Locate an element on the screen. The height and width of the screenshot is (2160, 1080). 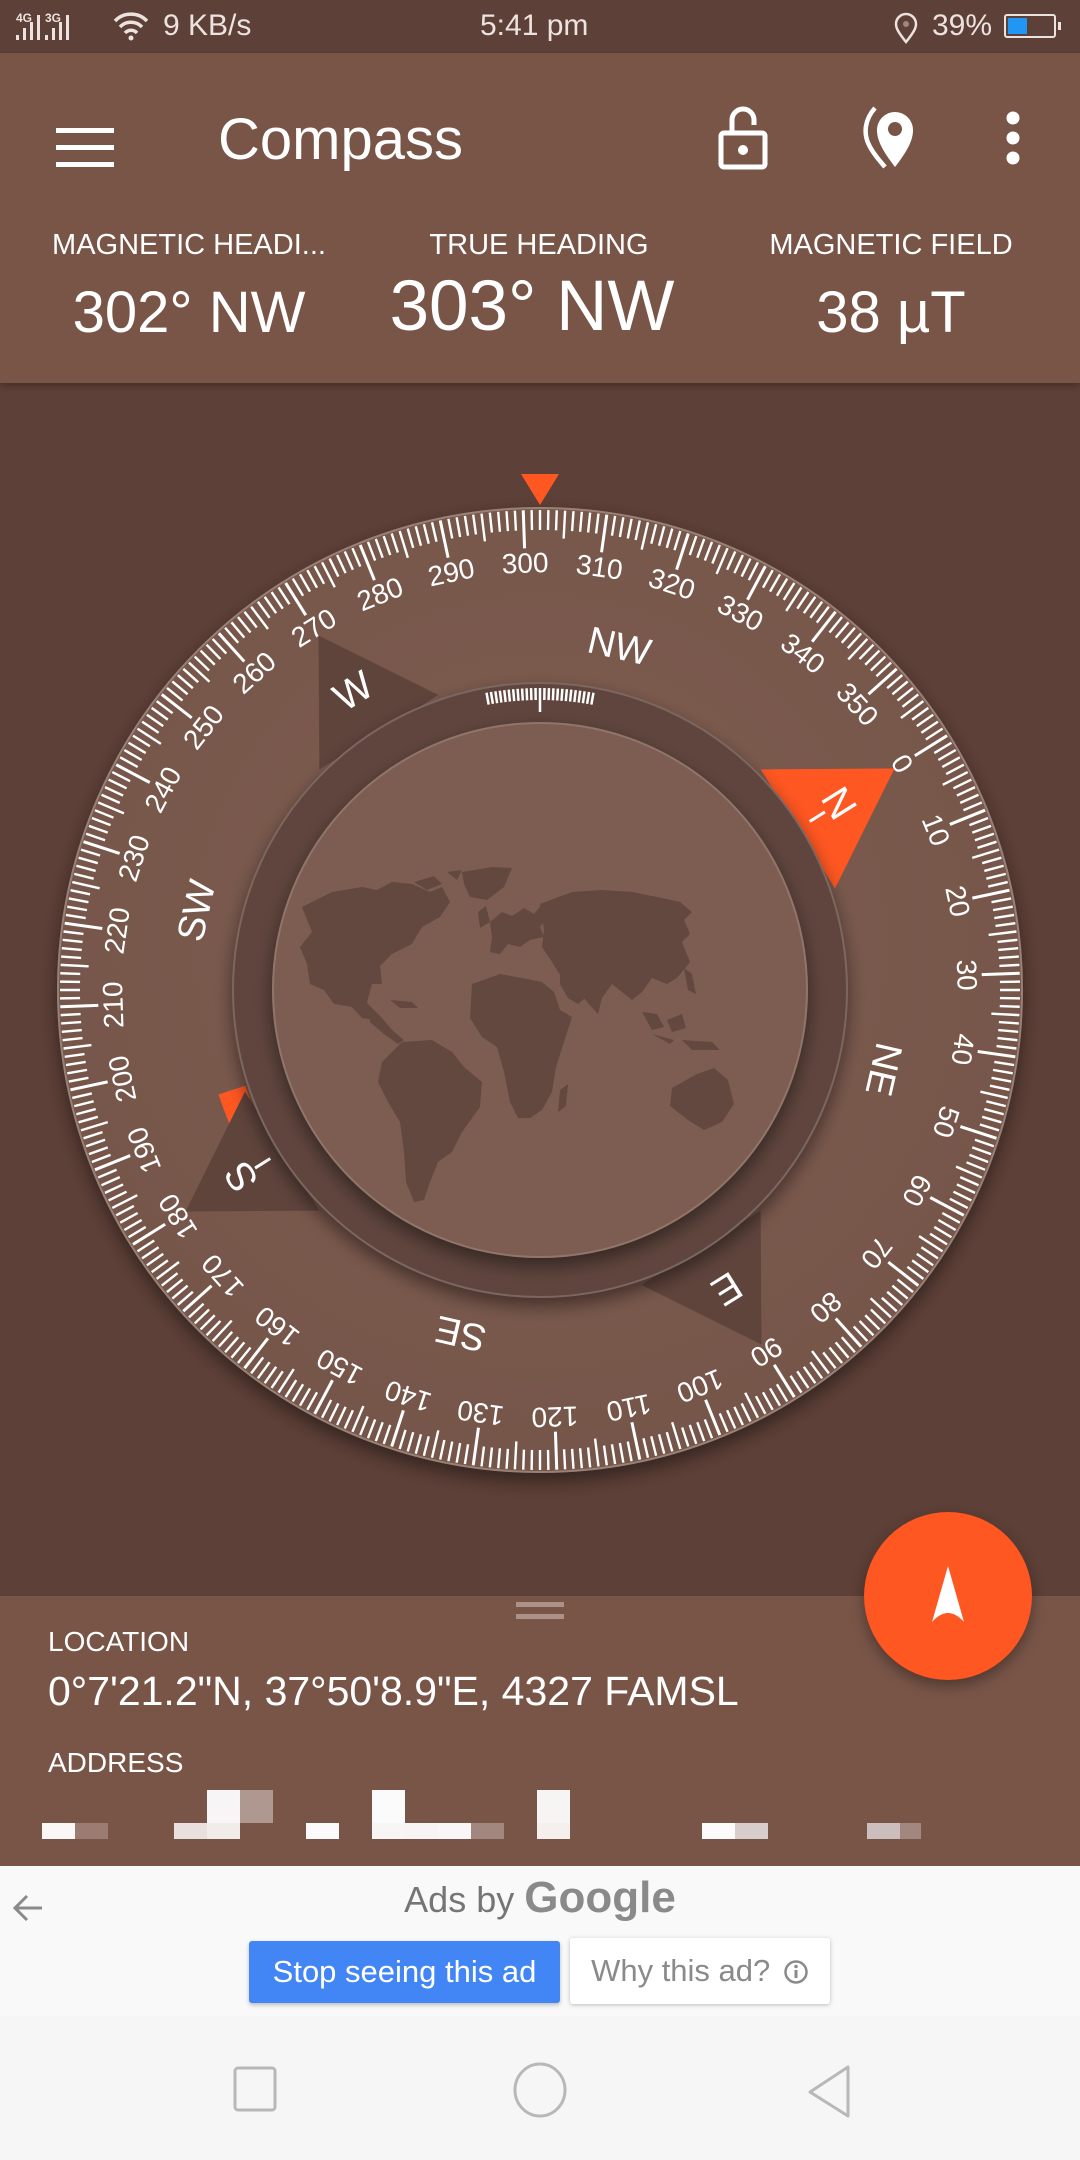
location-label: LOCATION is located at coordinates (119, 1641).